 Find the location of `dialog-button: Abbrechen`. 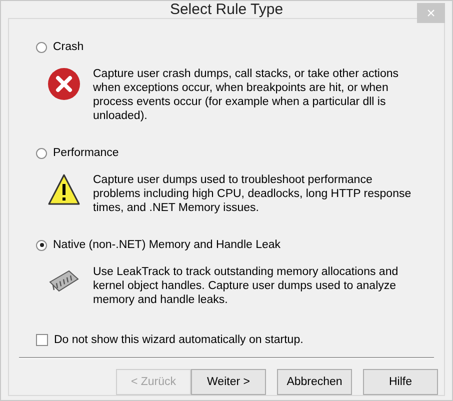

dialog-button: Abbrechen is located at coordinates (314, 382).